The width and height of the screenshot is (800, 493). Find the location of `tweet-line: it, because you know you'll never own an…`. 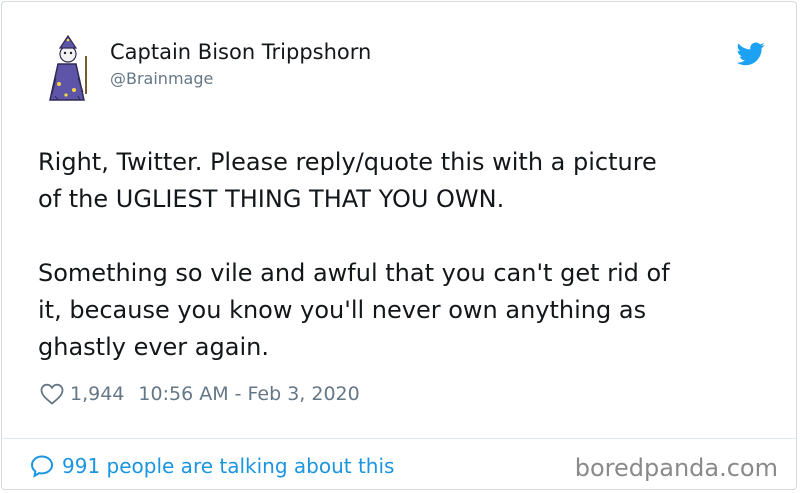

tweet-line: it, because you know you'll never own an… is located at coordinates (342, 310).